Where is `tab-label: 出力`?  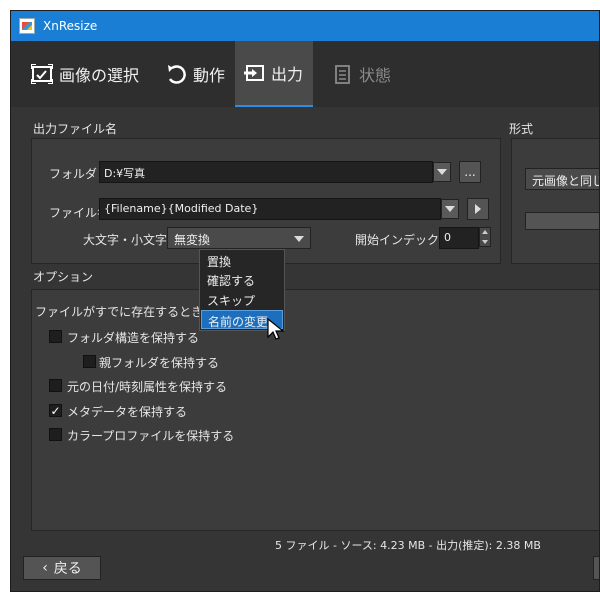
tab-label: 出力 is located at coordinates (287, 74).